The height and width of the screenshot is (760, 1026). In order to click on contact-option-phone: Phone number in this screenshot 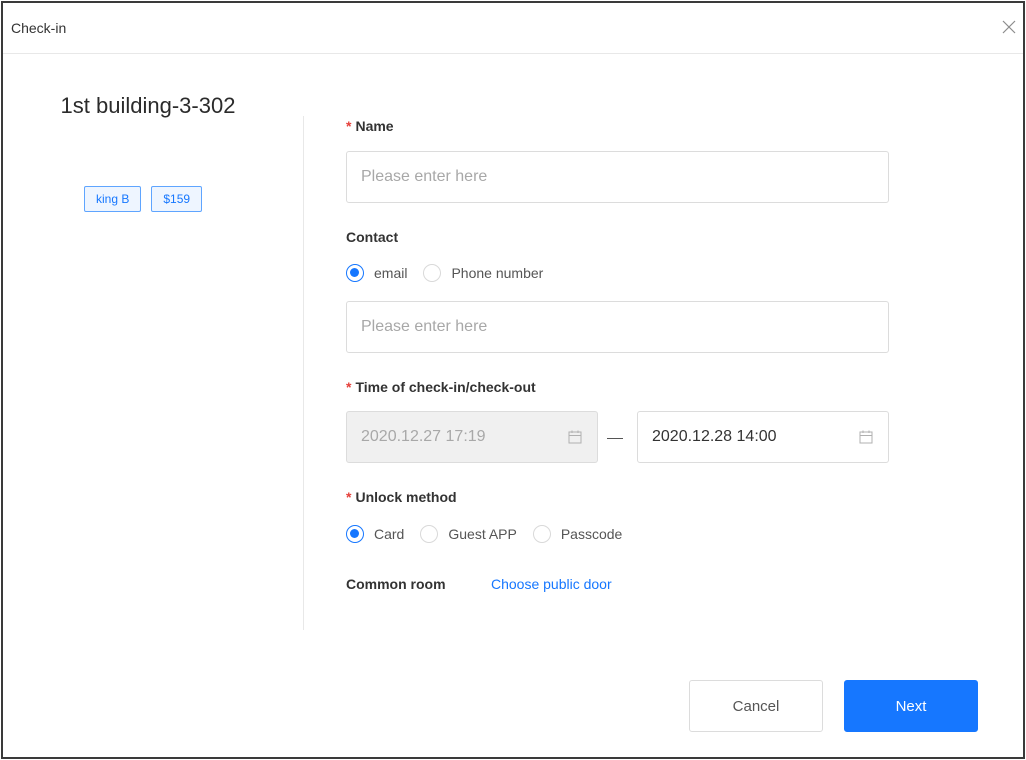, I will do `click(483, 273)`.